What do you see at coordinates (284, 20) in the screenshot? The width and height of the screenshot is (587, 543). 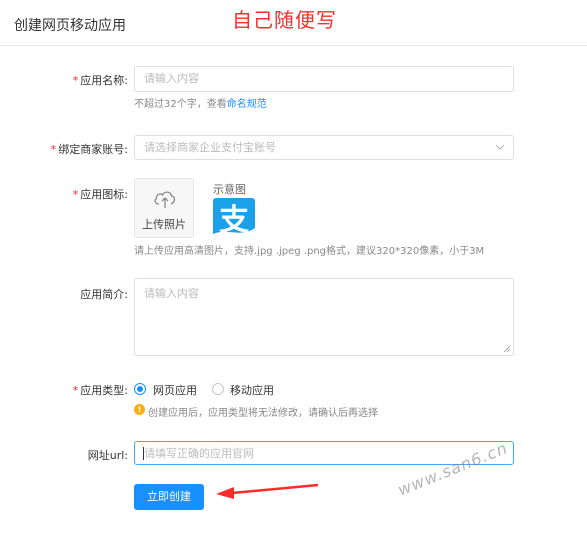 I see `annotation-note: 自己随便写` at bounding box center [284, 20].